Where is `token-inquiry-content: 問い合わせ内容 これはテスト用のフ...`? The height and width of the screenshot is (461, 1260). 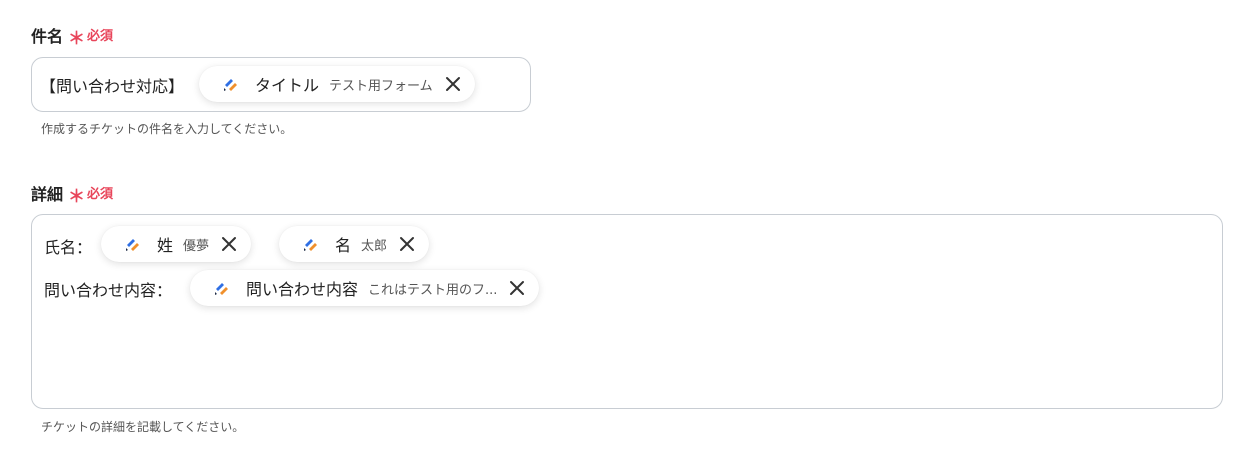
token-inquiry-content: 問い合わせ内容 これはテスト用のフ... is located at coordinates (365, 288).